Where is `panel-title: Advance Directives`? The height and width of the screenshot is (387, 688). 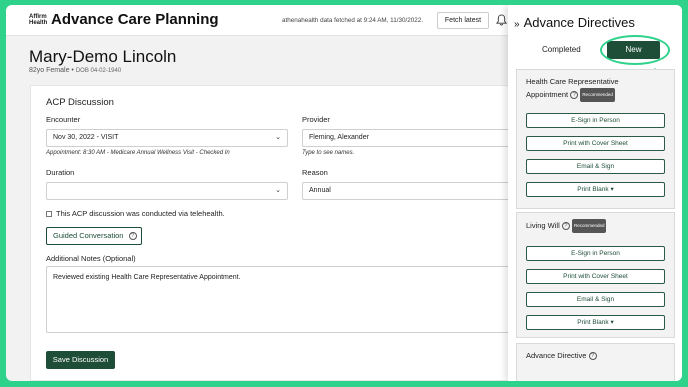 panel-title: Advance Directives is located at coordinates (579, 22).